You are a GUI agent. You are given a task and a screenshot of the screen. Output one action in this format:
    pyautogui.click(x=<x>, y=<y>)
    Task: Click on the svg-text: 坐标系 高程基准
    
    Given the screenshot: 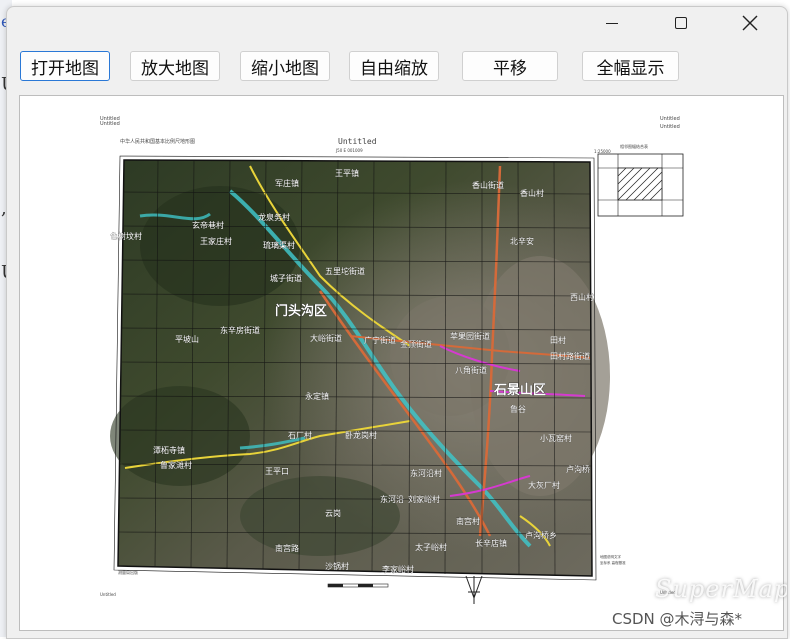 What is the action you would take?
    pyautogui.click(x=613, y=562)
    